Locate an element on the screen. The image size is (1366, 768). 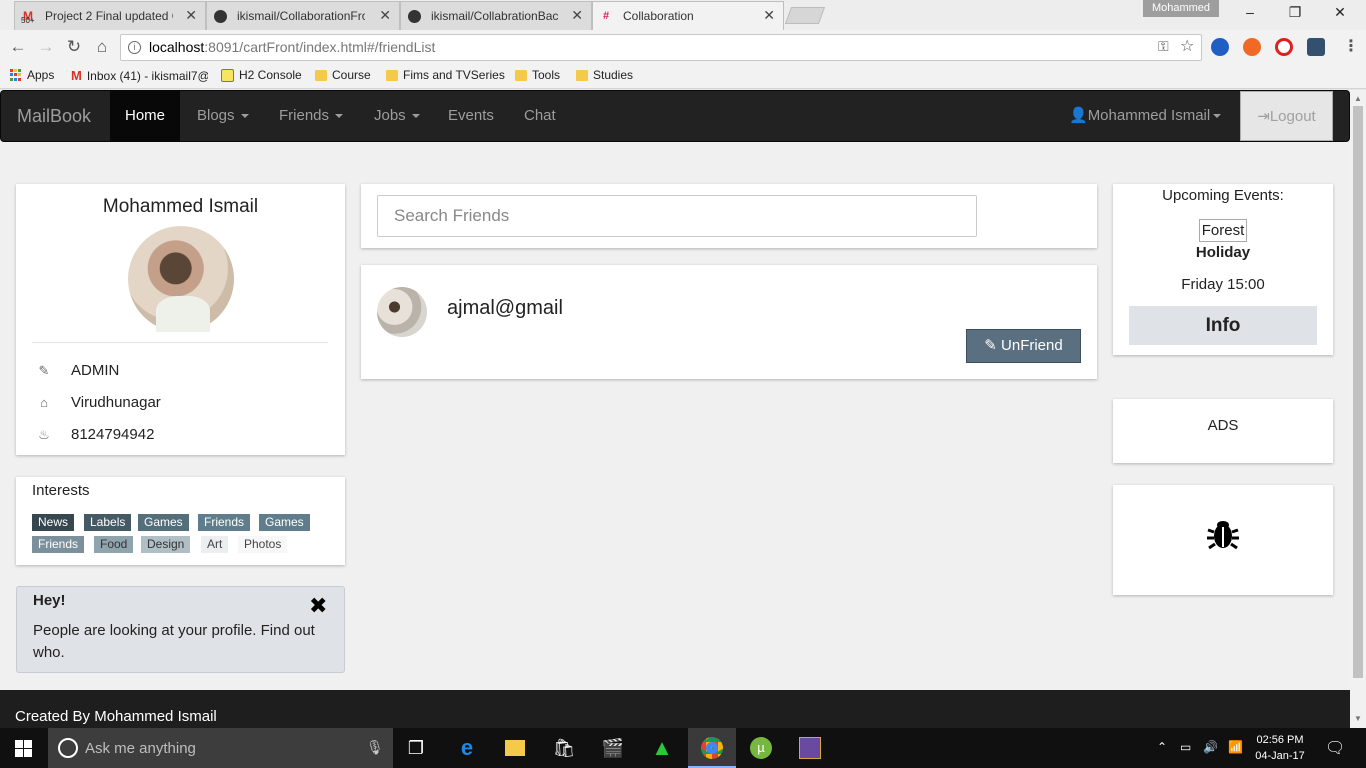
interest-tag: News is located at coordinates (53, 522).